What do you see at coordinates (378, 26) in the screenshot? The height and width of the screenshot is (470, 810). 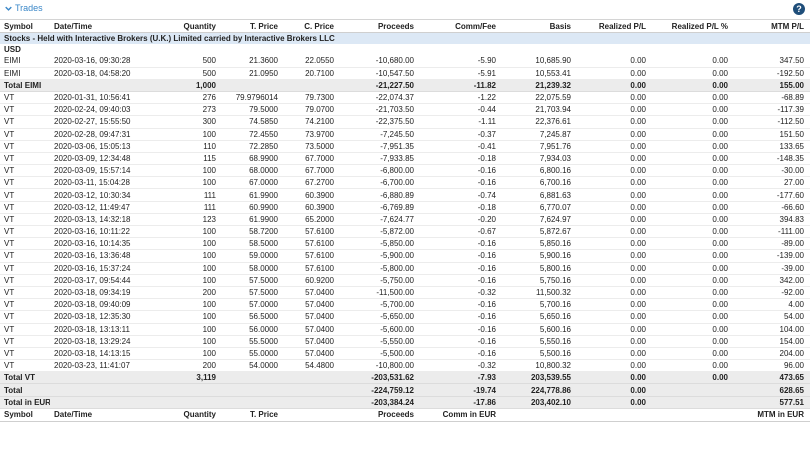 I see `proceeds-header: Proceeds` at bounding box center [378, 26].